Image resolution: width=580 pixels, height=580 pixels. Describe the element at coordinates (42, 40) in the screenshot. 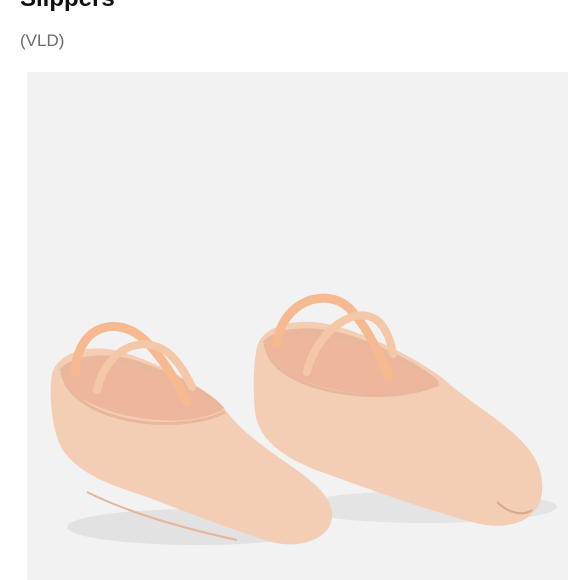

I see `product-code: (VLD)` at that location.